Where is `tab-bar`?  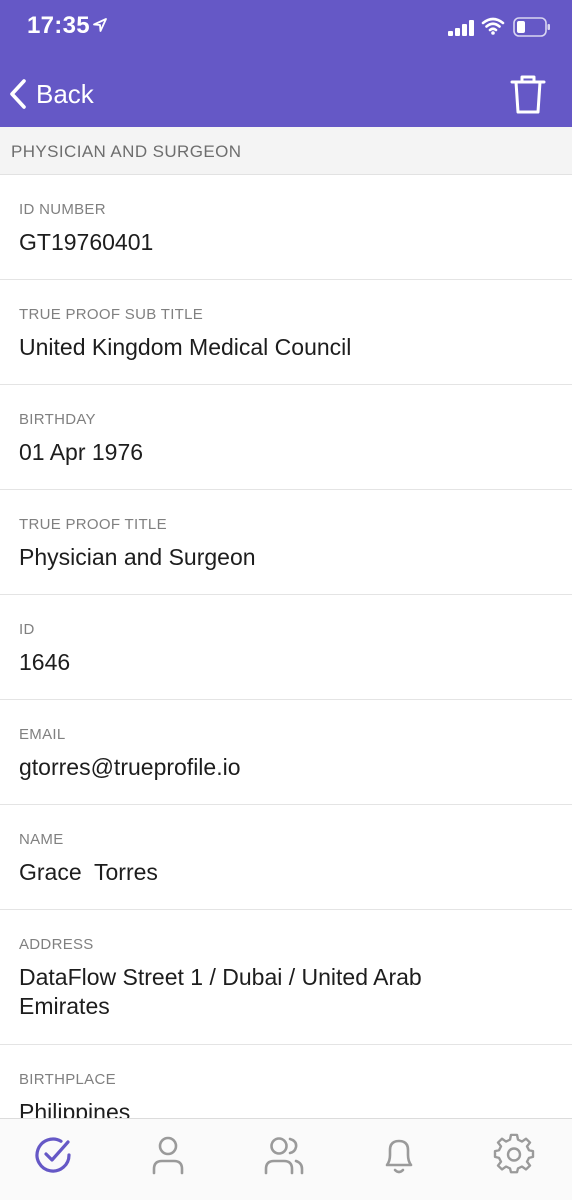 tab-bar is located at coordinates (286, 1159).